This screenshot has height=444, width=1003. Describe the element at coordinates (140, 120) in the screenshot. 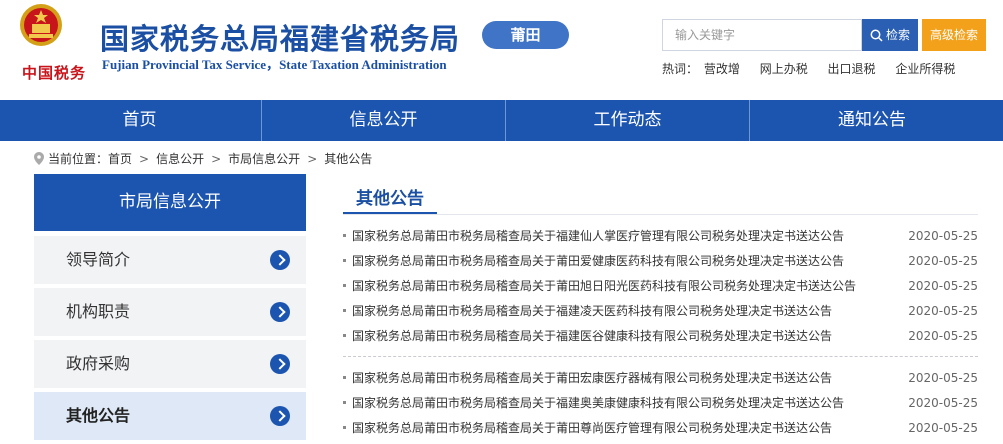

I see `nav-item-home: 首页` at that location.